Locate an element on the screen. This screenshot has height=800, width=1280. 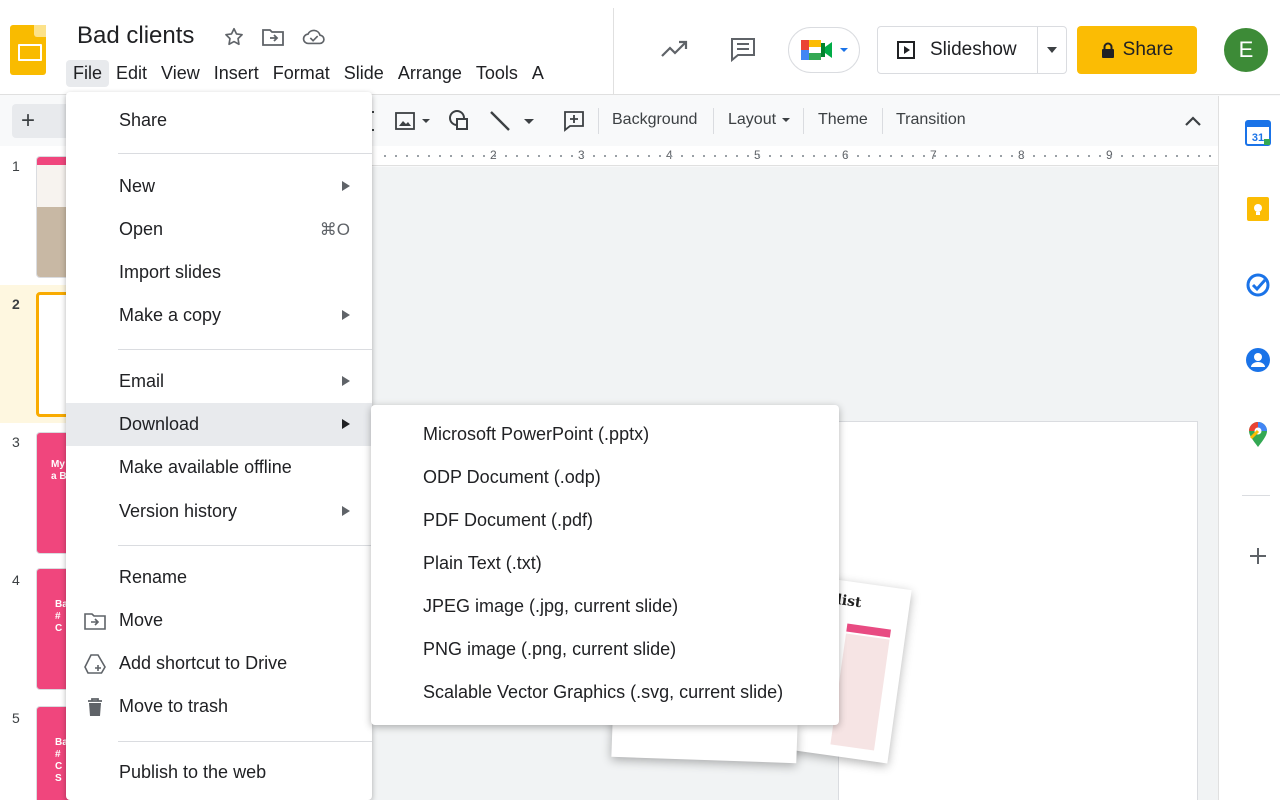
share-button: Share is located at coordinates (1137, 50).